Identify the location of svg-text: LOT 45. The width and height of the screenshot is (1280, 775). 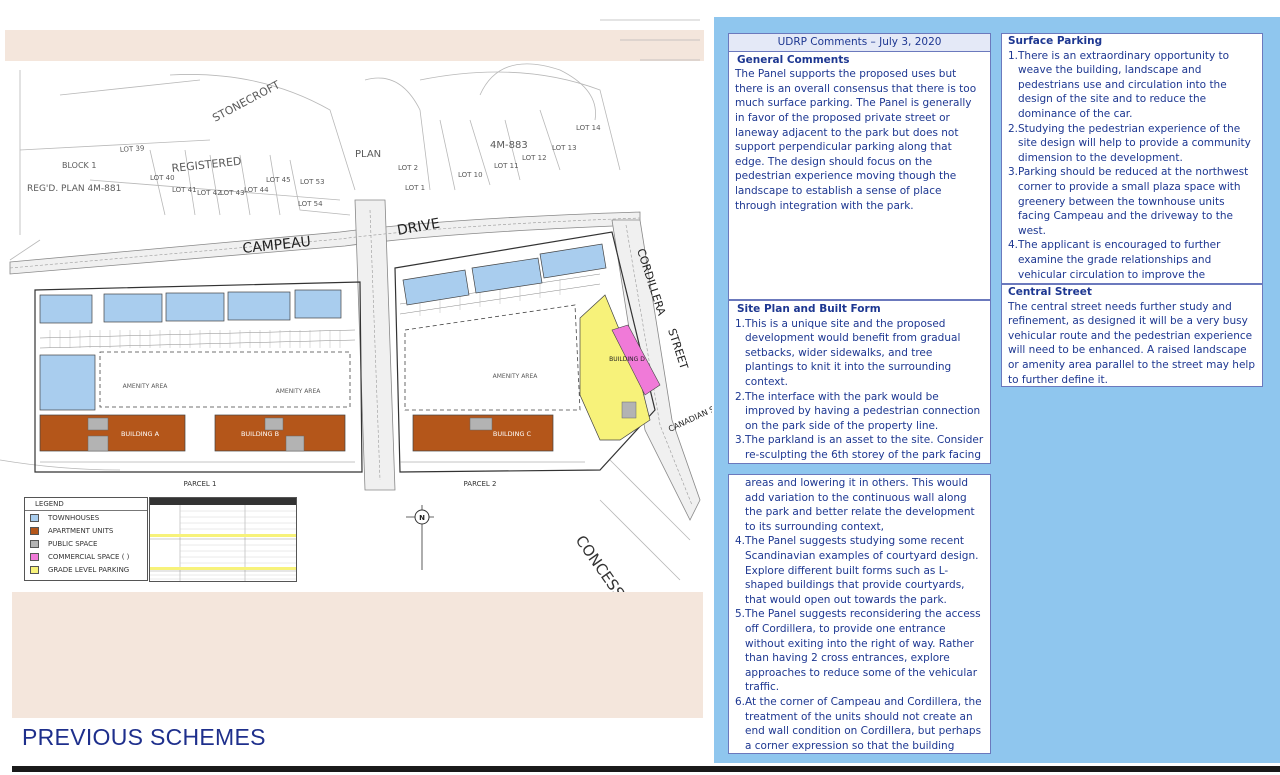
(278, 180).